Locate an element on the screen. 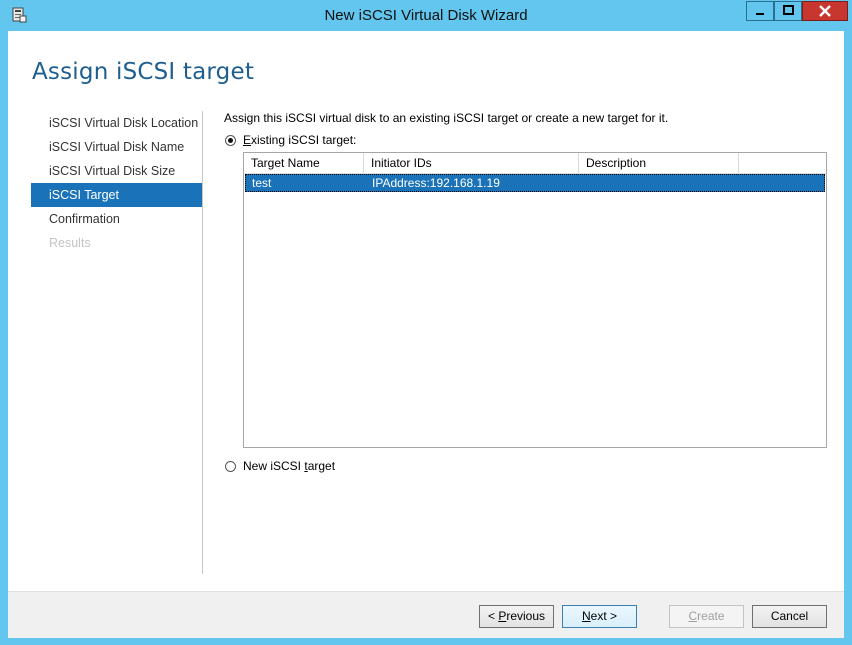 This screenshot has width=852, height=645. existing-target-label: Existing iSCSI target: is located at coordinates (300, 140).